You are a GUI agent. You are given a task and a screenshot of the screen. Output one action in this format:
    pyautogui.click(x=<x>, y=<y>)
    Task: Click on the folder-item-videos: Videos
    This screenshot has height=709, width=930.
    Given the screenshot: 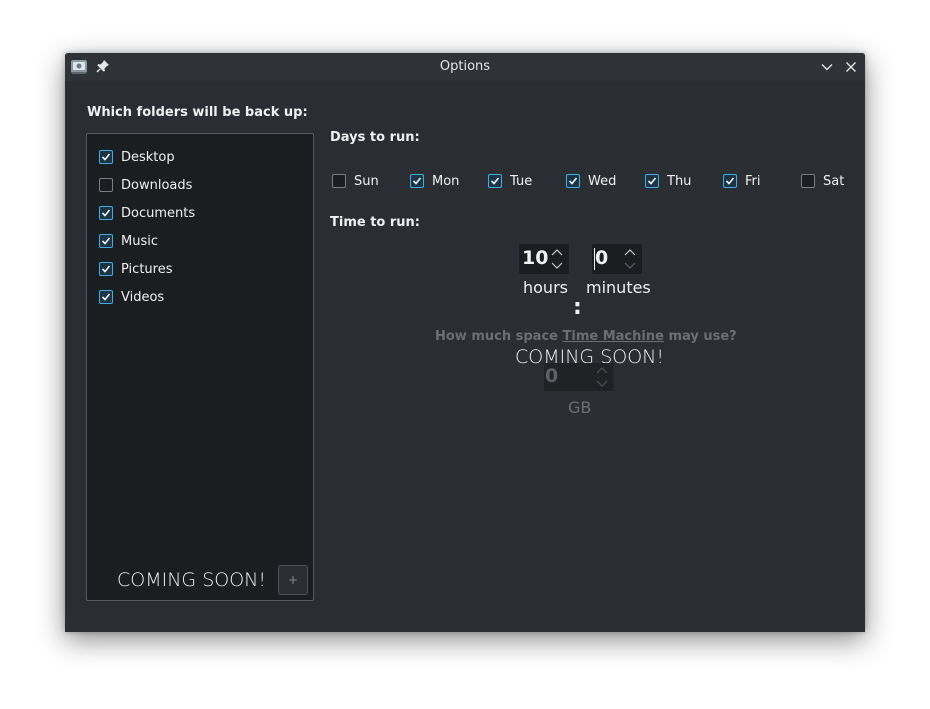 What is the action you would take?
    pyautogui.click(x=131, y=297)
    